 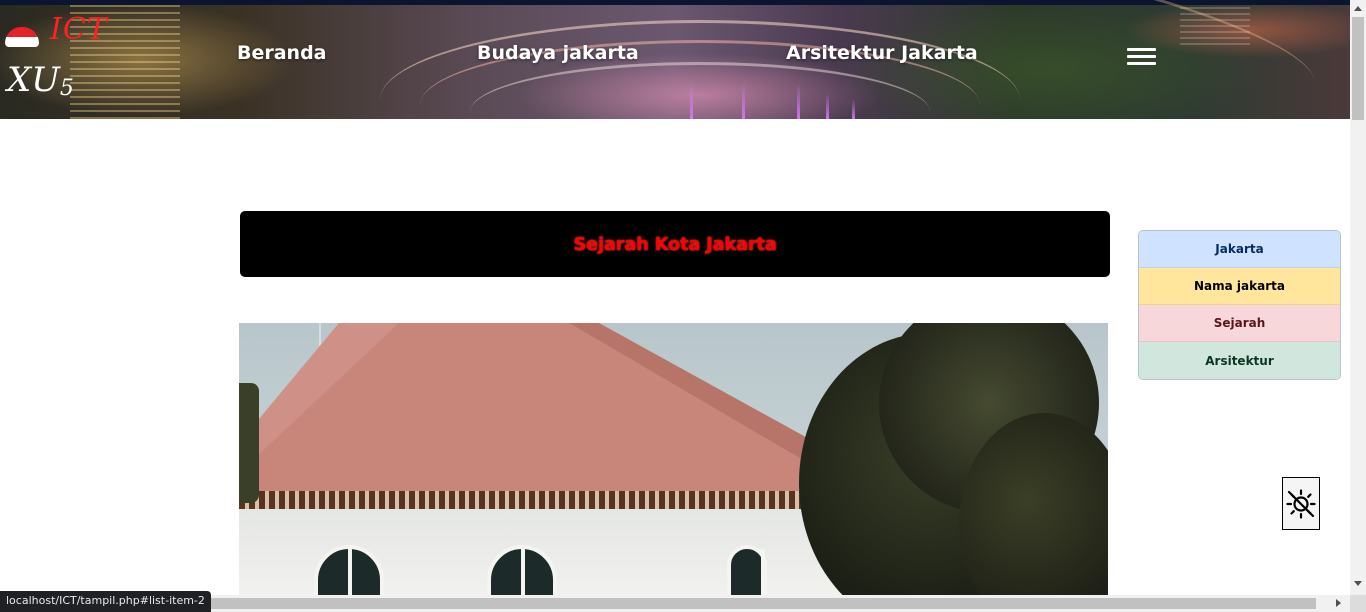 I want to click on sidebar-item-sejarah: Sejarah, so click(x=1239, y=323).